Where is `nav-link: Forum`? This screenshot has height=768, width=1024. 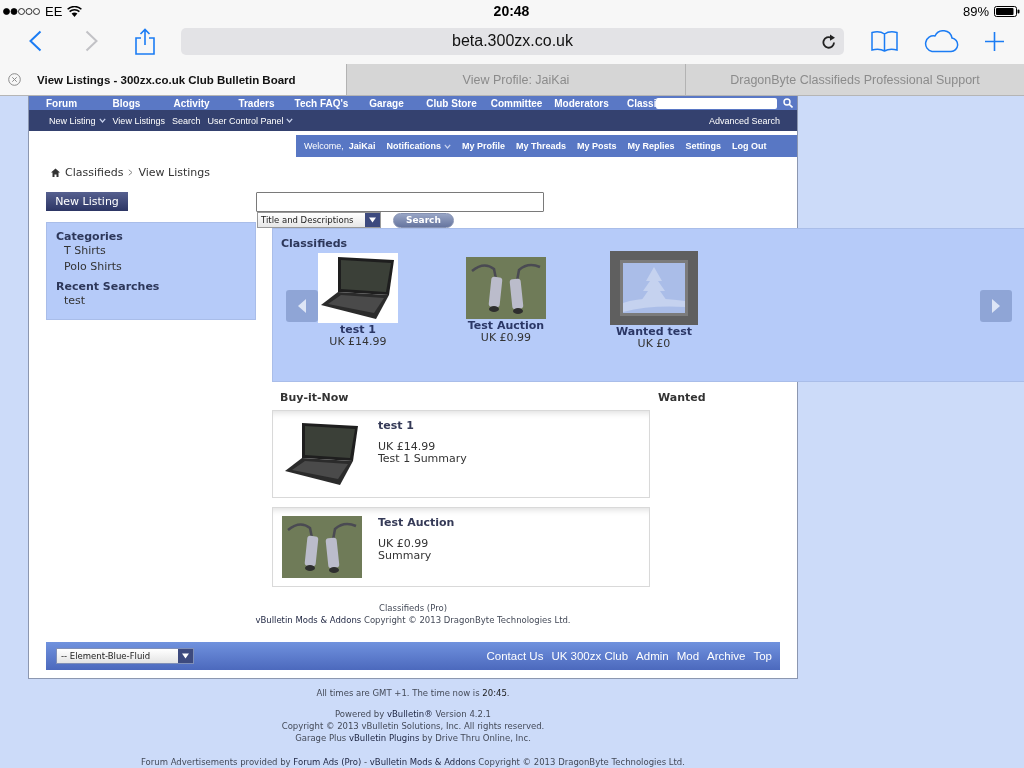
nav-link: Forum is located at coordinates (61, 103).